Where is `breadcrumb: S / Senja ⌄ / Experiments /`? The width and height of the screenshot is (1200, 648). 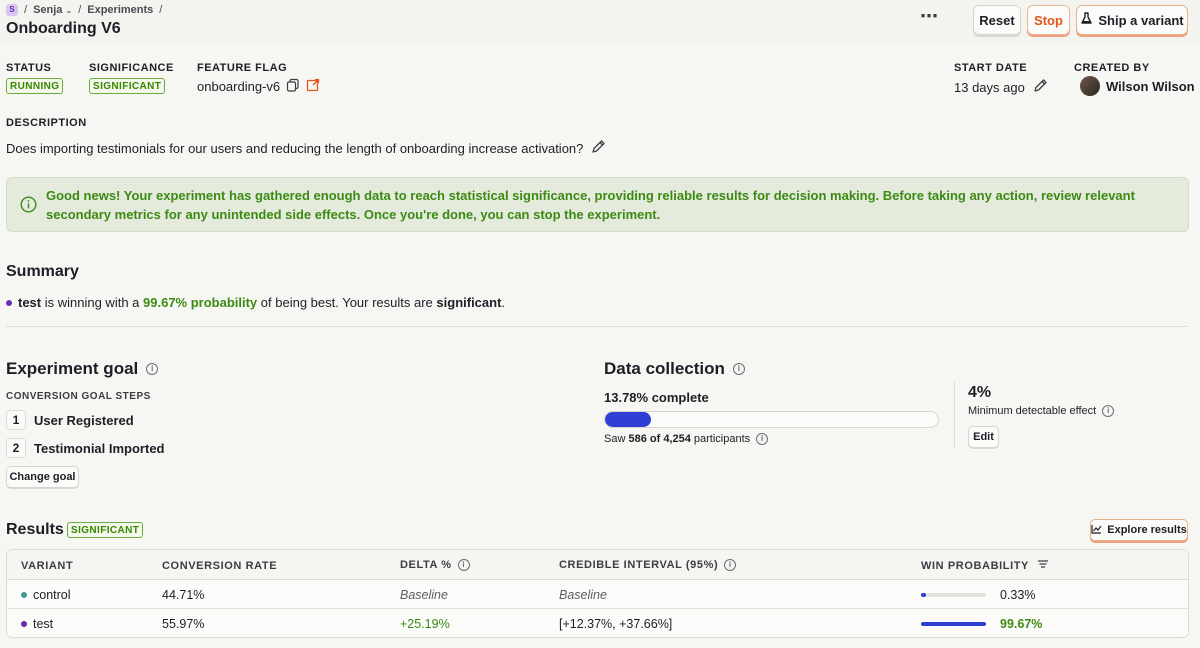
breadcrumb: S / Senja ⌄ / Experiments / is located at coordinates (84, 10).